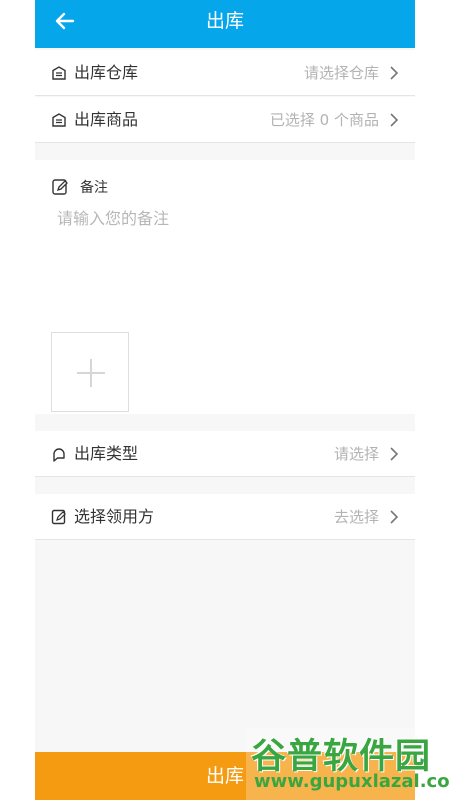 This screenshot has width=450, height=800. What do you see at coordinates (356, 517) in the screenshot?
I see `recipient-value: 去选择` at bounding box center [356, 517].